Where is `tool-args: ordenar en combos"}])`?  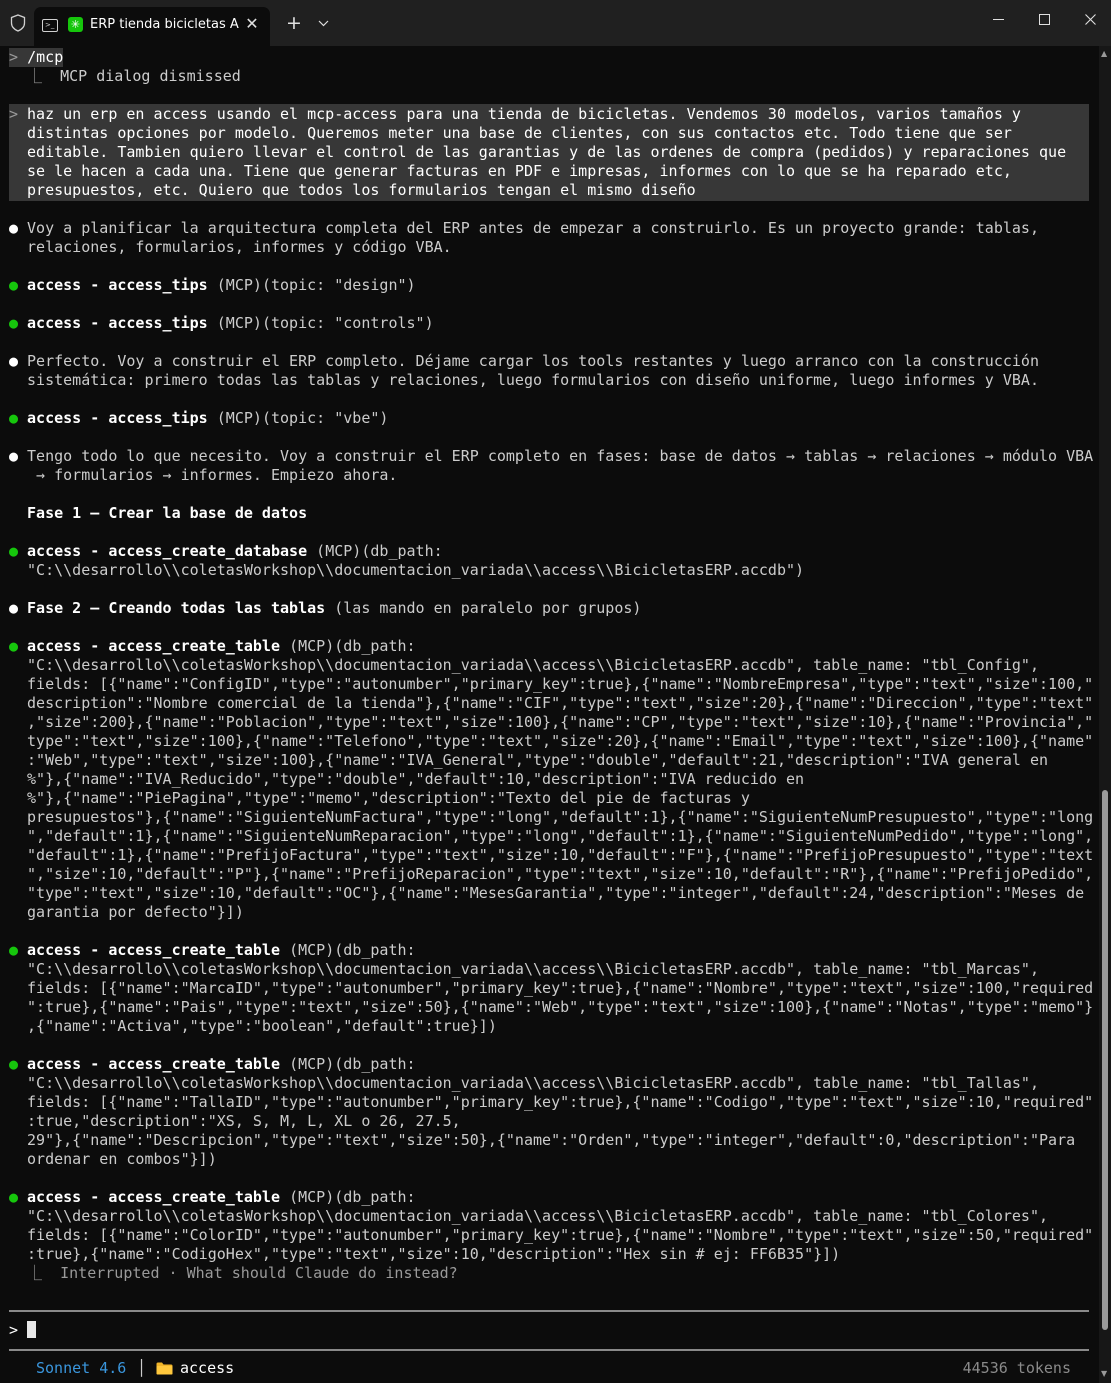 tool-args: ordenar en combos"}]) is located at coordinates (122, 1159).